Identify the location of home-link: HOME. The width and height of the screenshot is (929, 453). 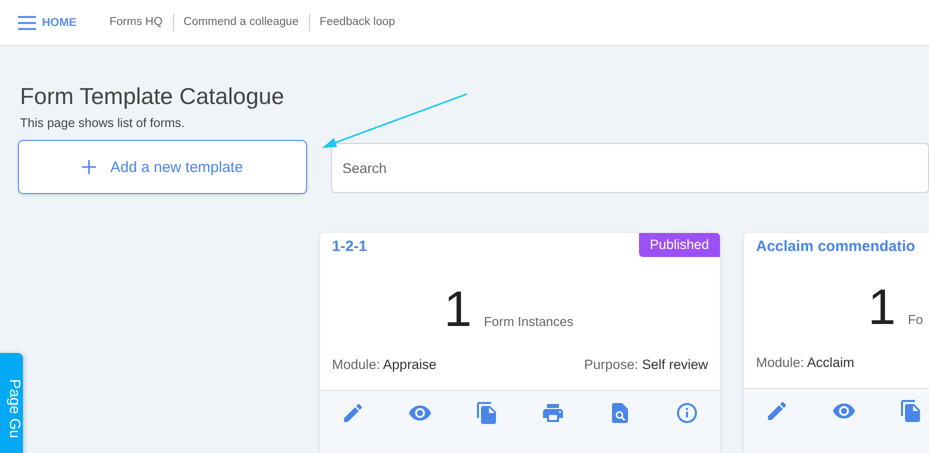
(59, 22).